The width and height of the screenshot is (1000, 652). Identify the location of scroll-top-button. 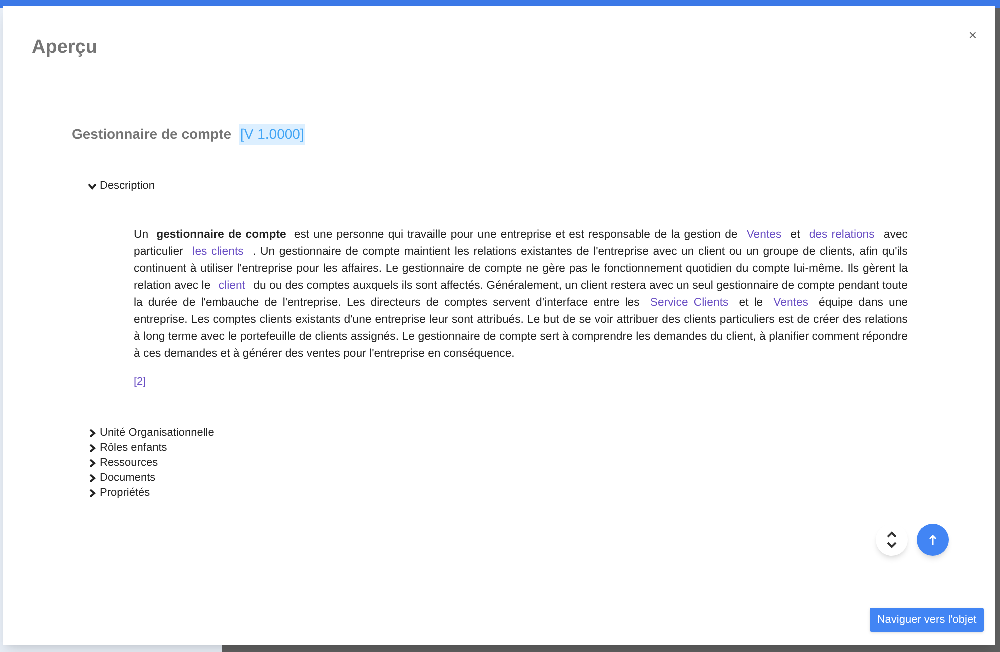
(933, 540).